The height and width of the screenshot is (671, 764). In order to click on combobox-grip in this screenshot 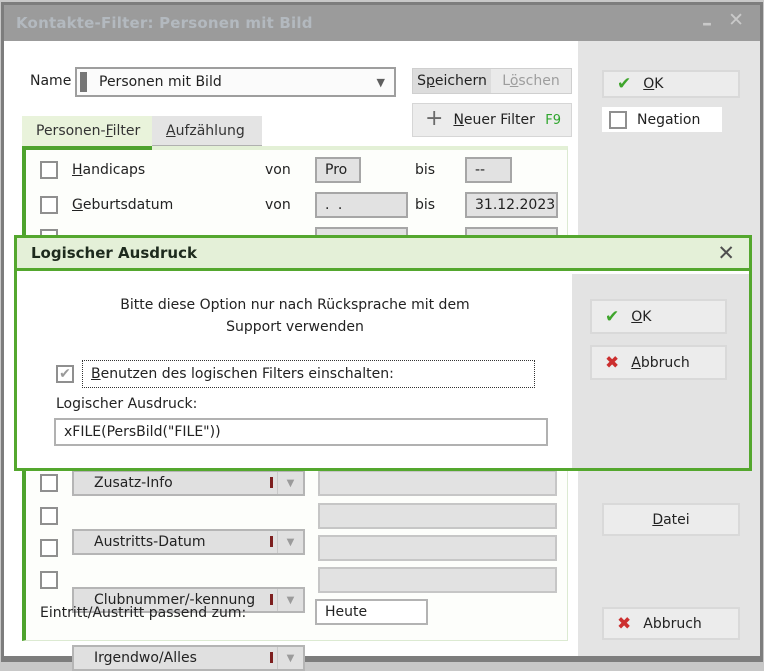, I will do `click(83, 82)`.